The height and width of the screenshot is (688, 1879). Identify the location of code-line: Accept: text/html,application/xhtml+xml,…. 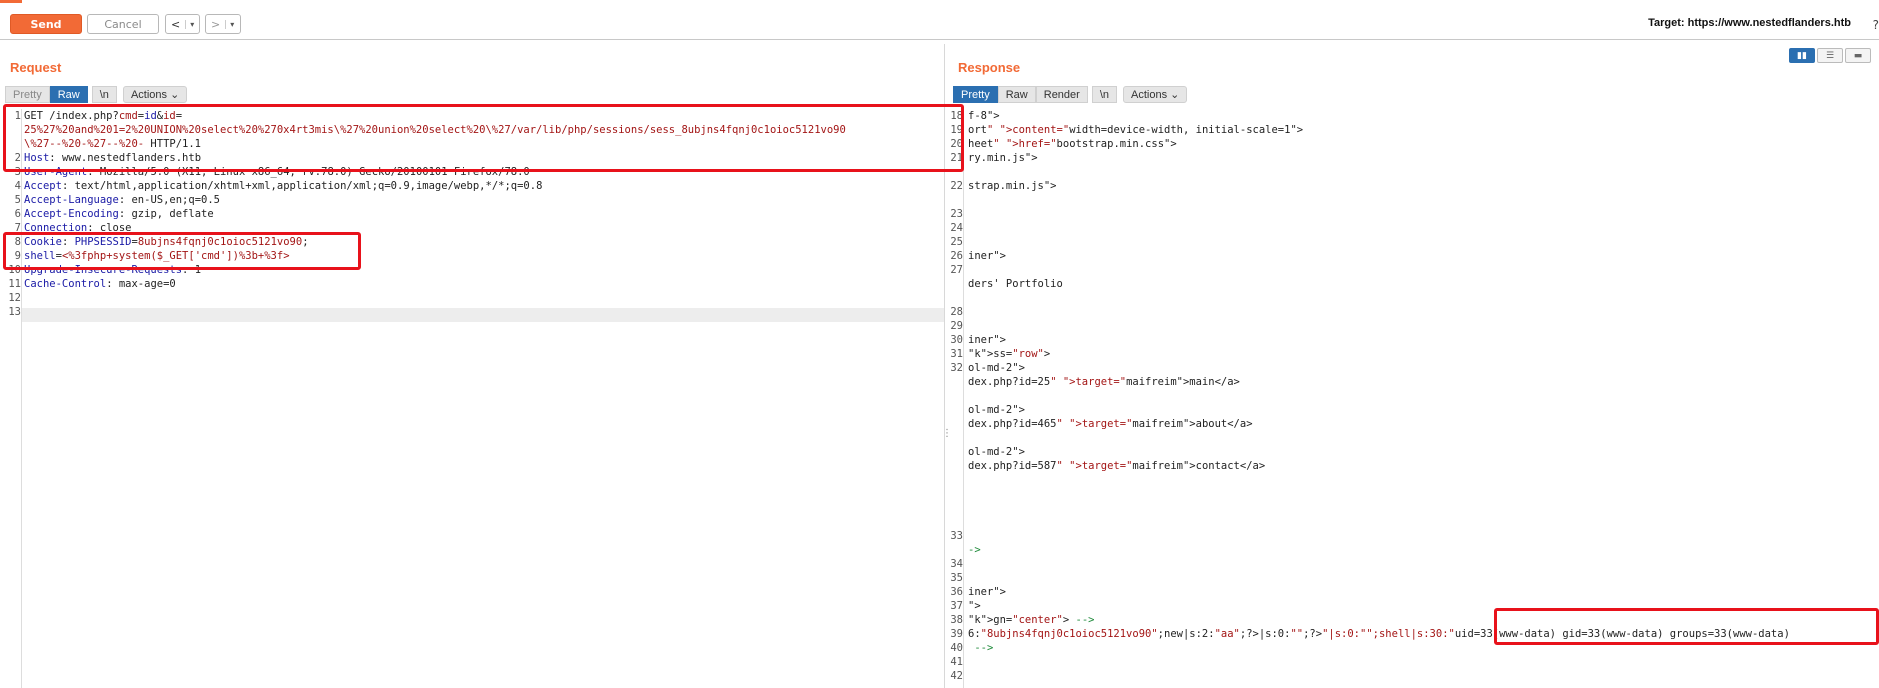
(435, 186).